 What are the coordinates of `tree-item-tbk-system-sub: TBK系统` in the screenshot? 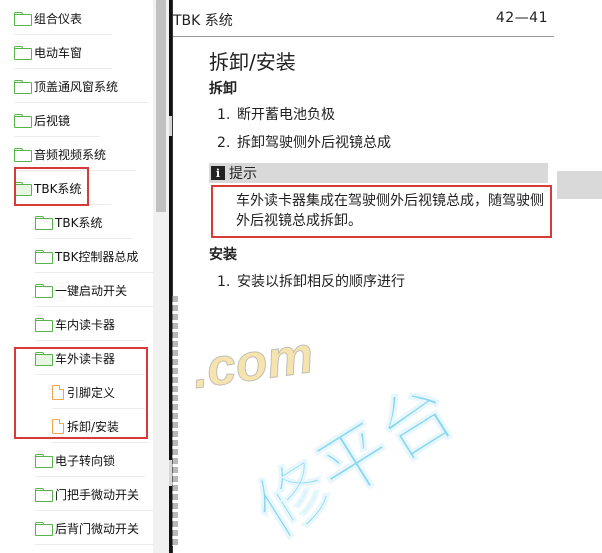 It's located at (84, 222).